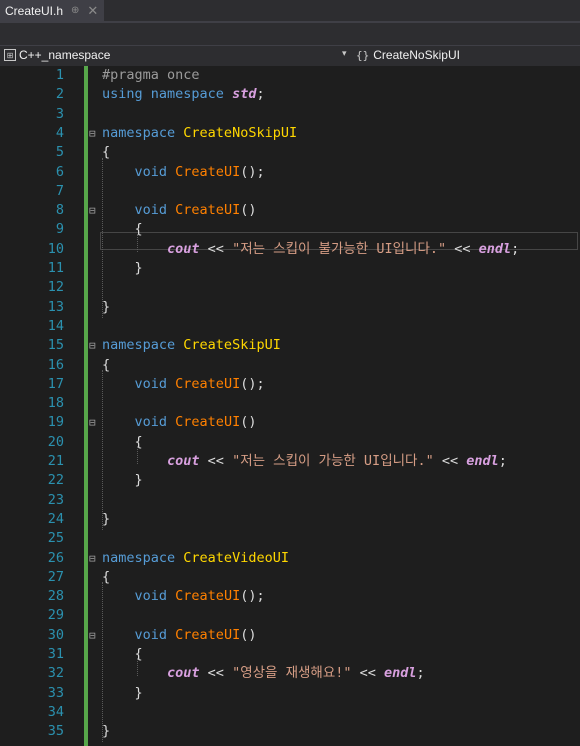 This screenshot has width=580, height=746. Describe the element at coordinates (290, 210) in the screenshot. I see `code-line: 8 ⊟ void CreateUI()` at that location.